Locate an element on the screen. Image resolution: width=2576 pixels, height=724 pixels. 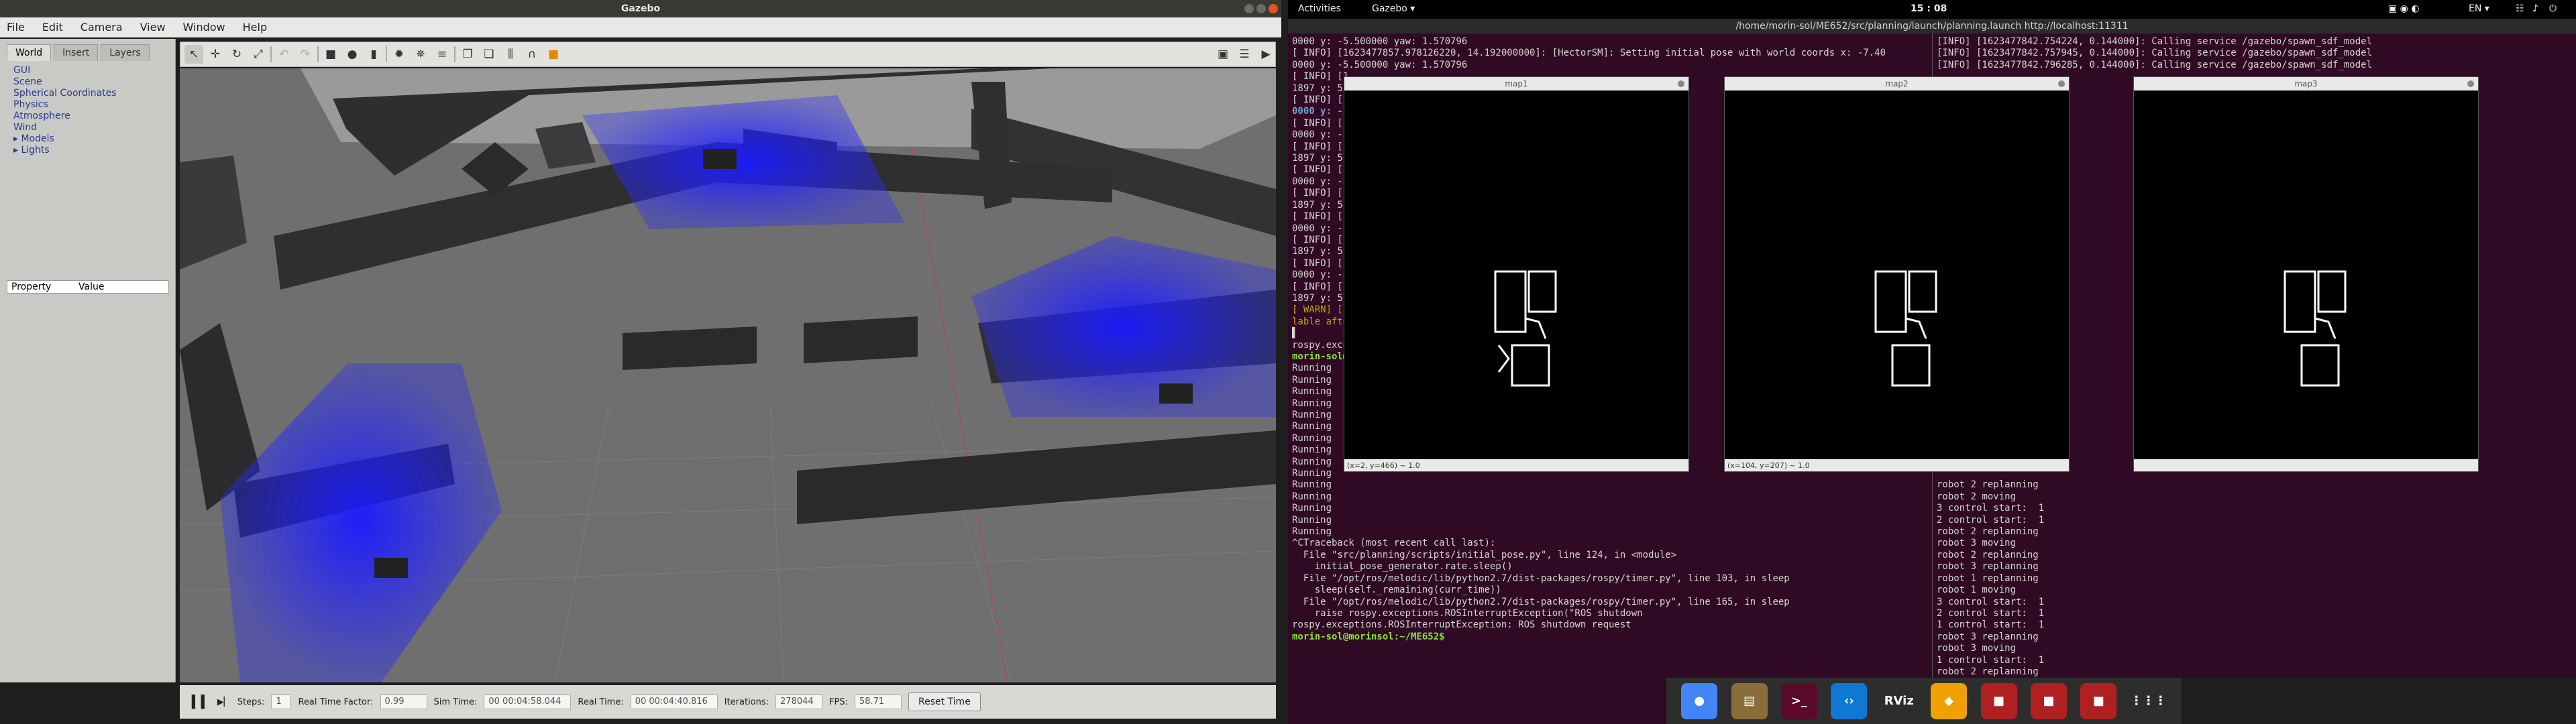
maximize-button is located at coordinates (1261, 8).